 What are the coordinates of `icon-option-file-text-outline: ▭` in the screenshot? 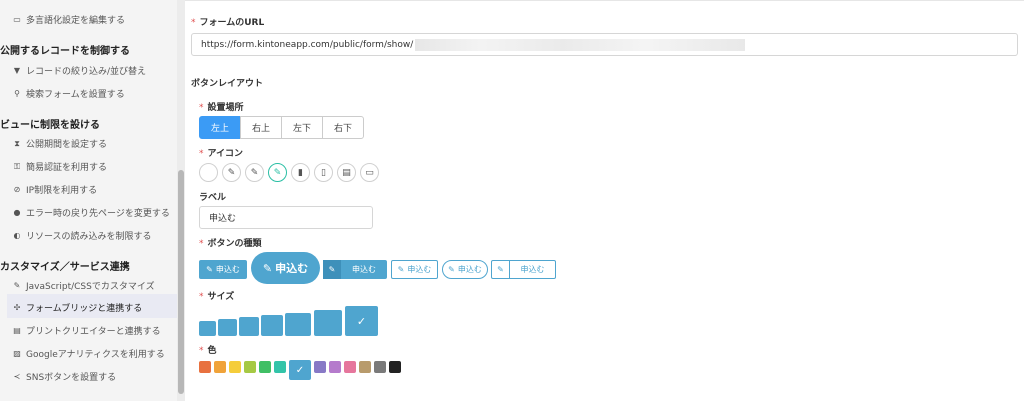 It's located at (369, 172).